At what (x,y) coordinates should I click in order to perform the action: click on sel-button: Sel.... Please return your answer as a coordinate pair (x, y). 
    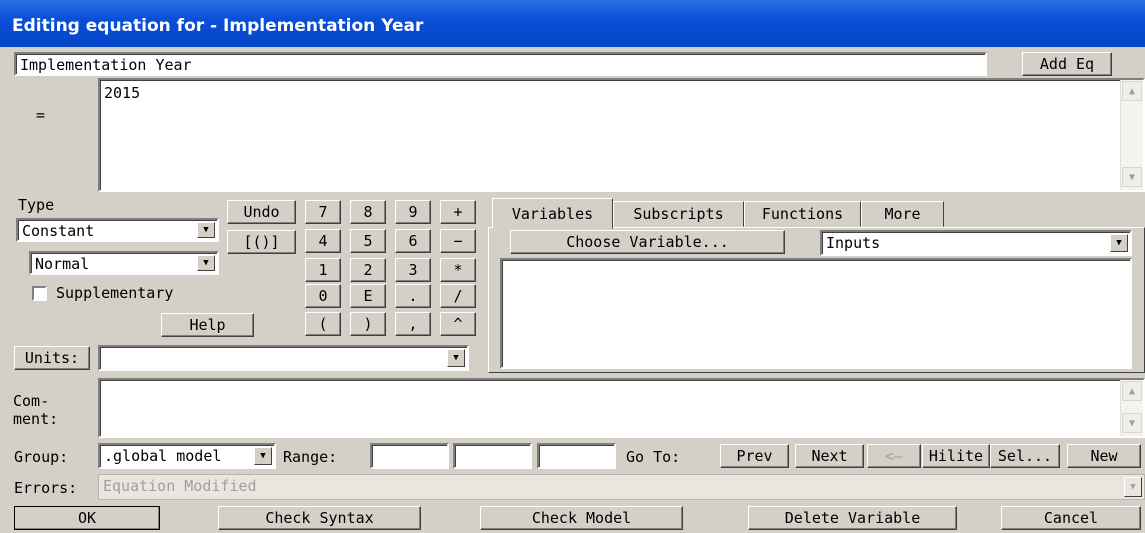
    Looking at the image, I should click on (1025, 456).